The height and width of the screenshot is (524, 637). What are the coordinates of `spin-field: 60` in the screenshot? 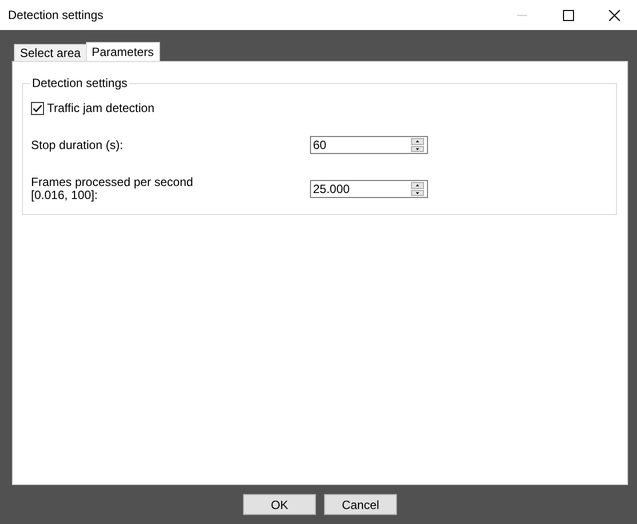 It's located at (369, 145).